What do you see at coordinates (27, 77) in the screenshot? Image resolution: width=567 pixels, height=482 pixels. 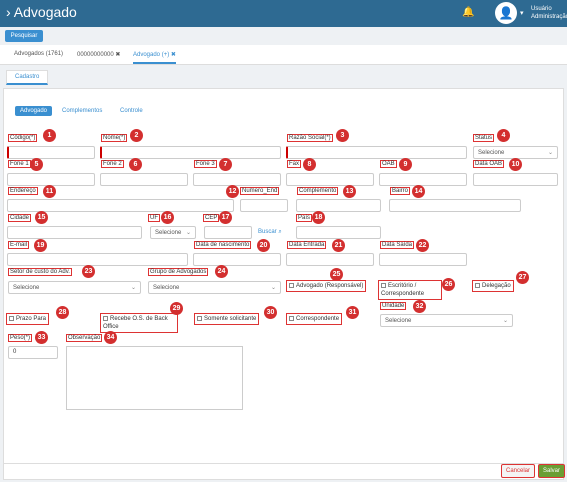 I see `tab-cadastro: Cadastro` at bounding box center [27, 77].